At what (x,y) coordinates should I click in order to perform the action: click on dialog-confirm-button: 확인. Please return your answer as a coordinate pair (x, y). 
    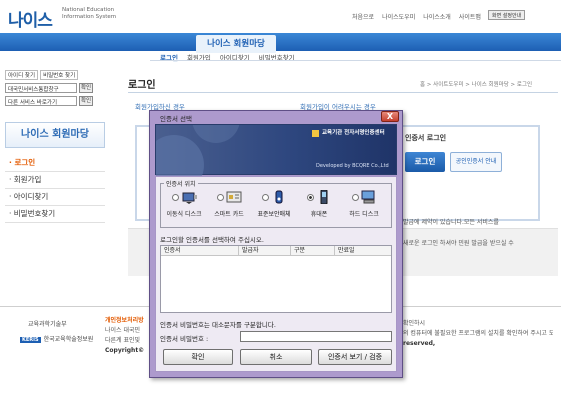
    Looking at the image, I should click on (198, 357).